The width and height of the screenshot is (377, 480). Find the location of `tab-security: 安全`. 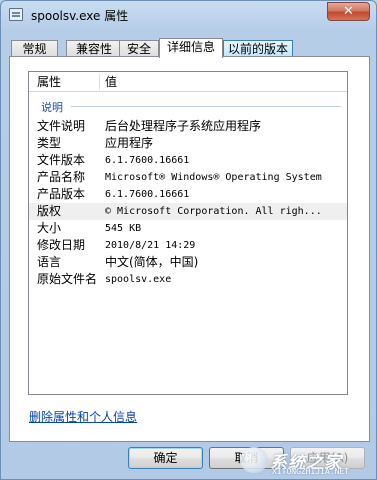

tab-security: 安全 is located at coordinates (139, 48).